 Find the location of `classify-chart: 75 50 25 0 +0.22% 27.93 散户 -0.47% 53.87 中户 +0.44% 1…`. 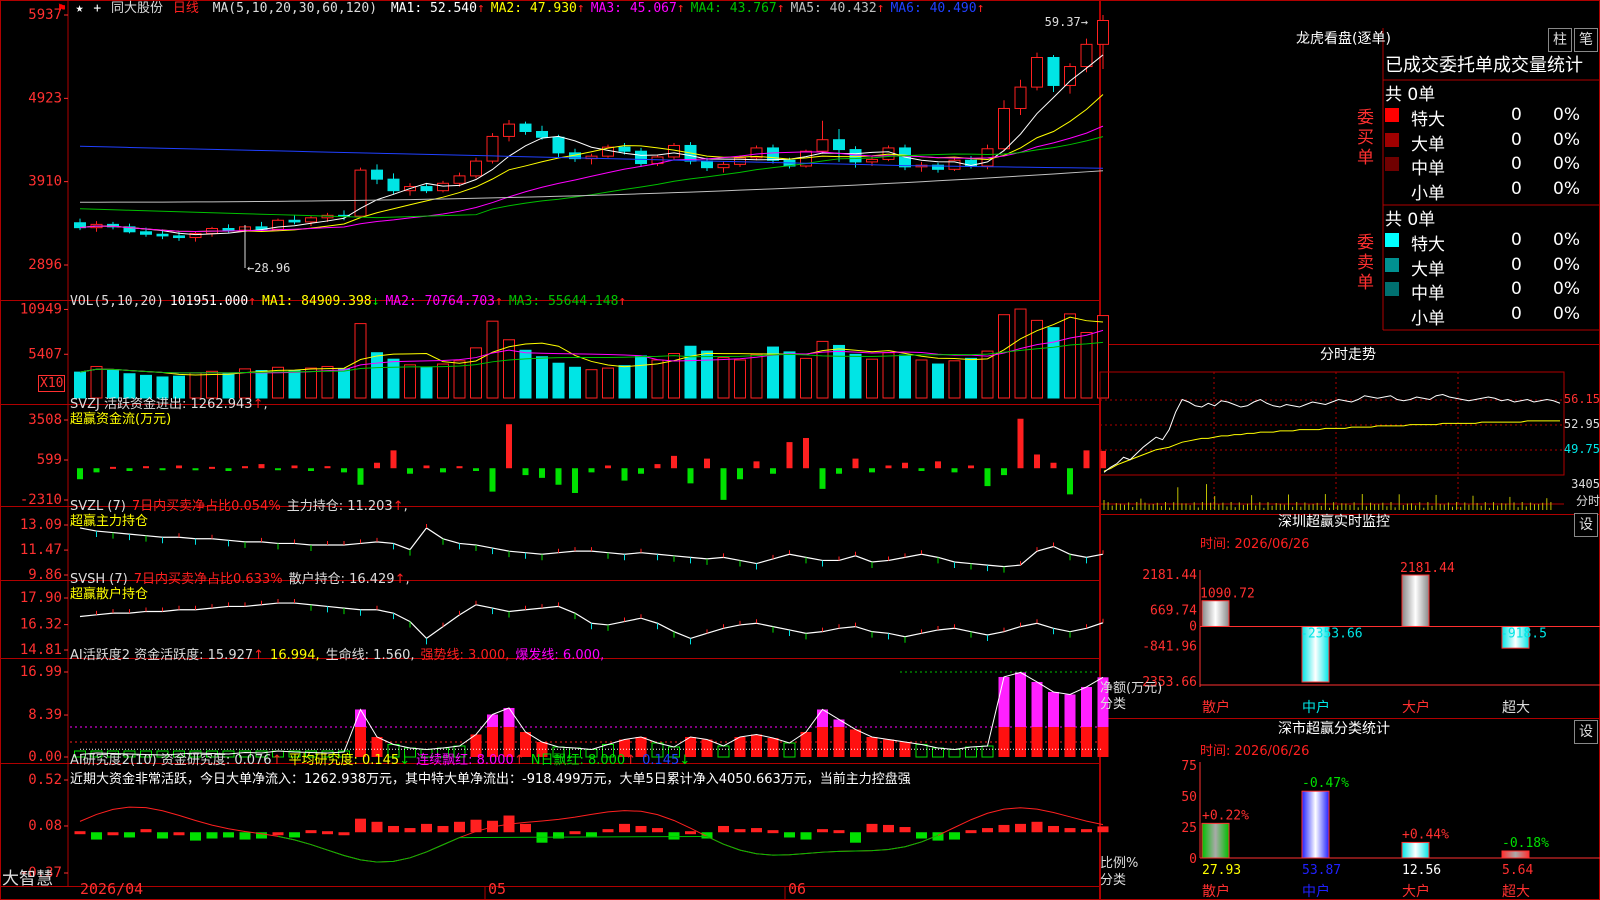

classify-chart: 75 50 25 0 +0.22% 27.93 散户 -0.47% 53.87 中户 +0.44% 1… is located at coordinates (1390, 829).